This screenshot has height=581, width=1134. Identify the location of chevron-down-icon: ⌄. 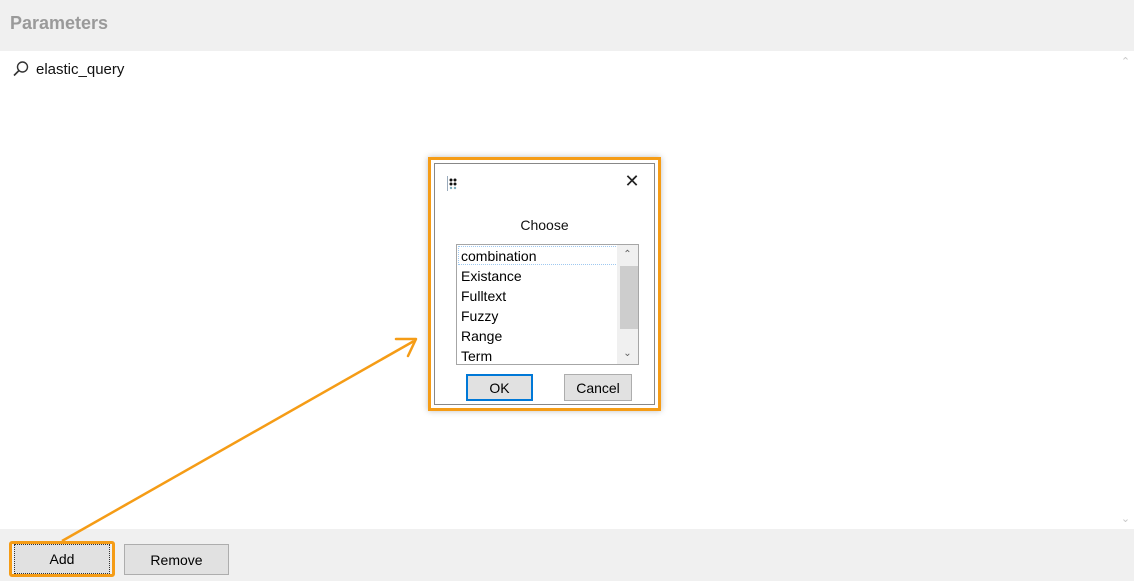
(627, 354).